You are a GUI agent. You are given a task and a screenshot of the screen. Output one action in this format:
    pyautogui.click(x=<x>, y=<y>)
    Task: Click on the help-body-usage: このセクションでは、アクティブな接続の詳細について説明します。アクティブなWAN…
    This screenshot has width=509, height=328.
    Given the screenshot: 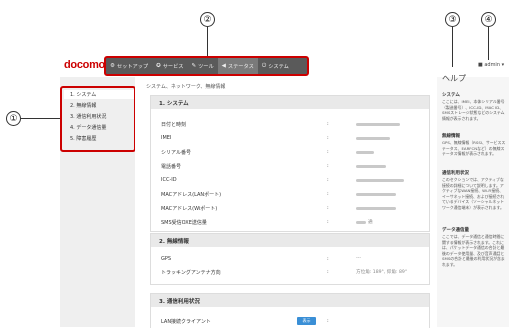 What is the action you would take?
    pyautogui.click(x=473, y=193)
    